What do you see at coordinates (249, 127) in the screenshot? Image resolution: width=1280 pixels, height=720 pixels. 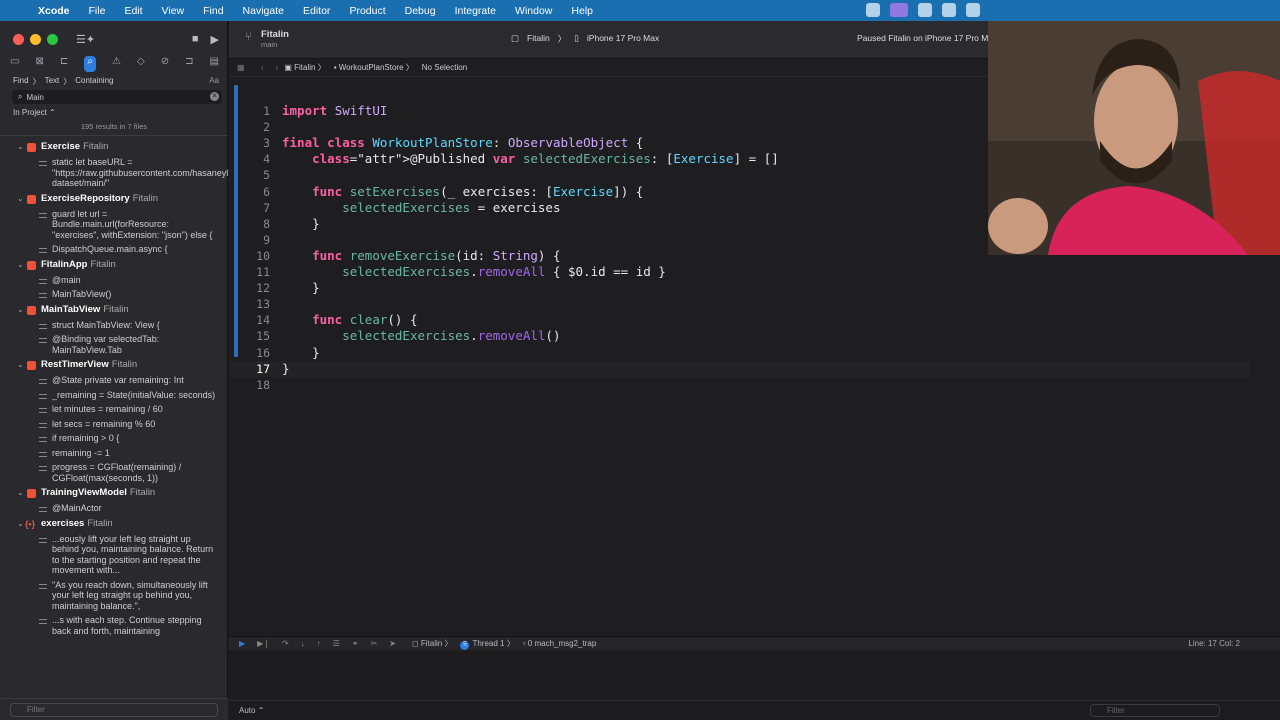 I see `line-number: 2` at bounding box center [249, 127].